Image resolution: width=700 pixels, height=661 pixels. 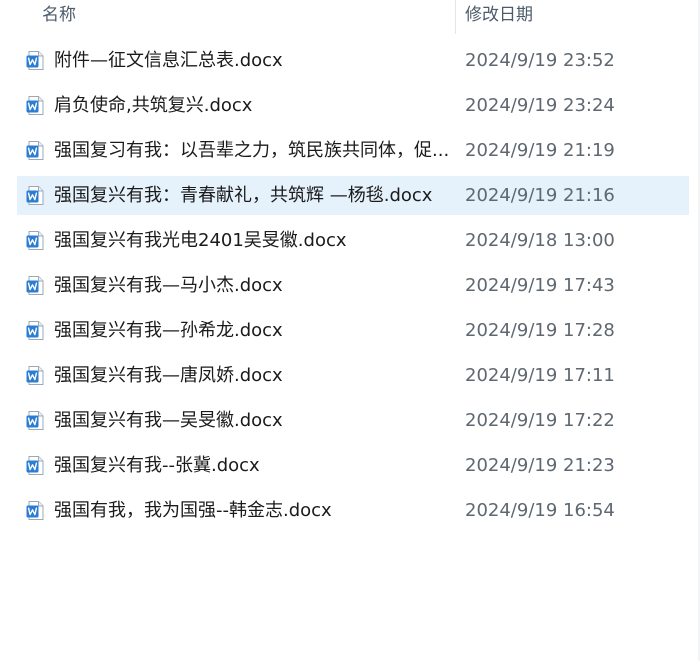 I want to click on file-modified-date: 2024/9/19 21:16, so click(x=540, y=195).